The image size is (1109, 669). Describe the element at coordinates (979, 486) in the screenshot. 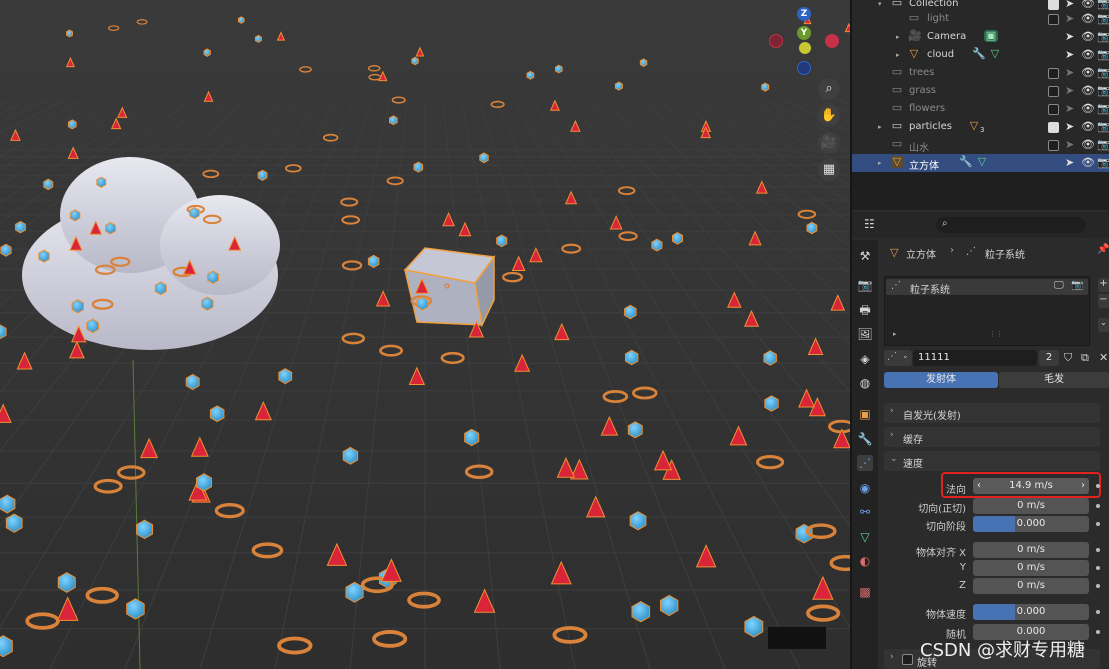

I see `chevron-left-icon: ‹` at that location.